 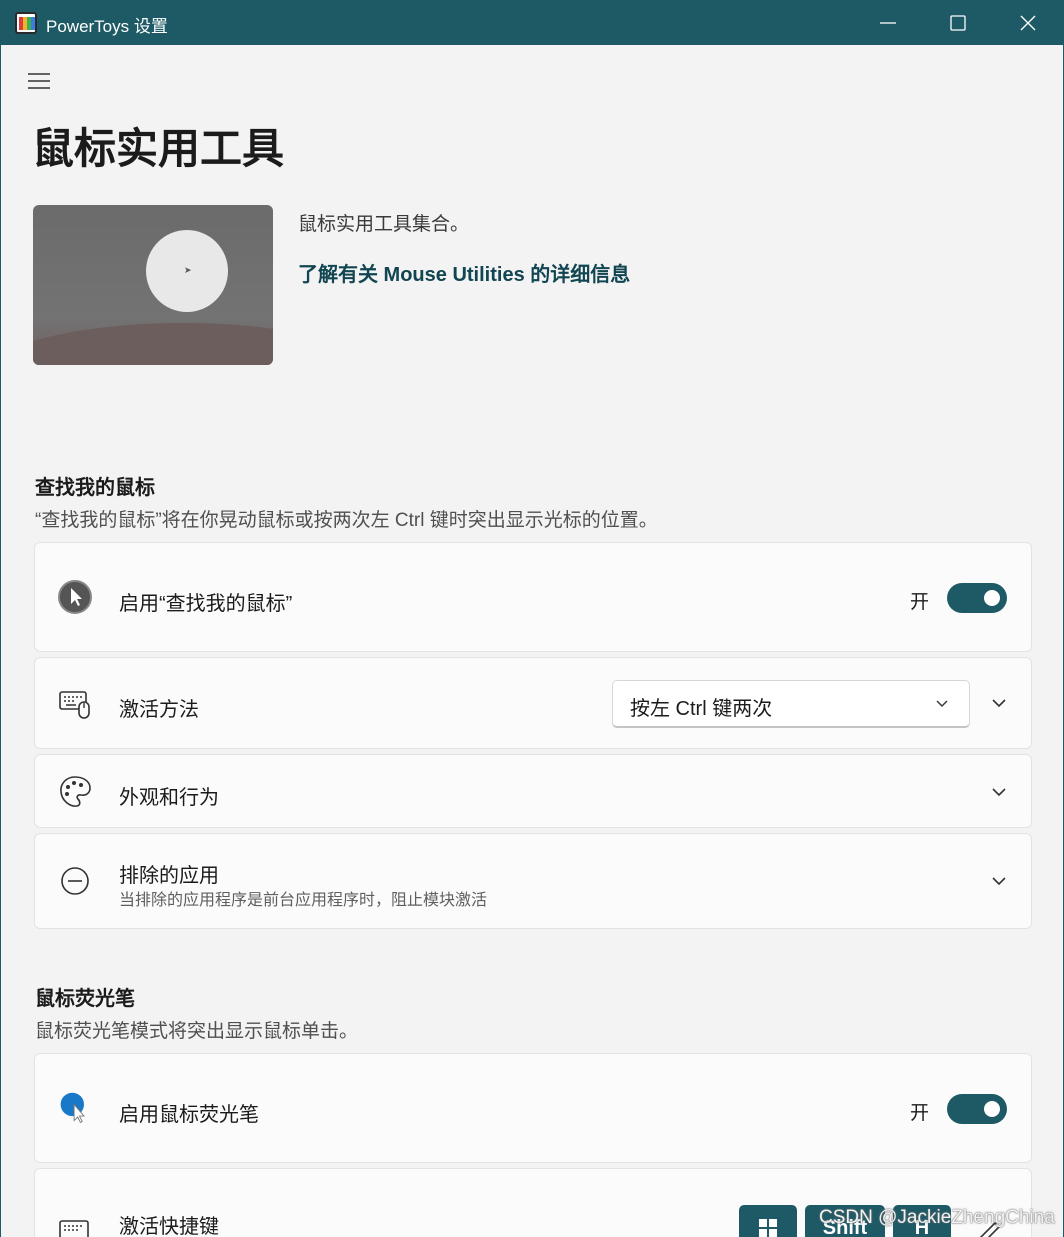 I want to click on activation-method-dropdown: 按左 Ctrl 键两次, so click(x=791, y=704).